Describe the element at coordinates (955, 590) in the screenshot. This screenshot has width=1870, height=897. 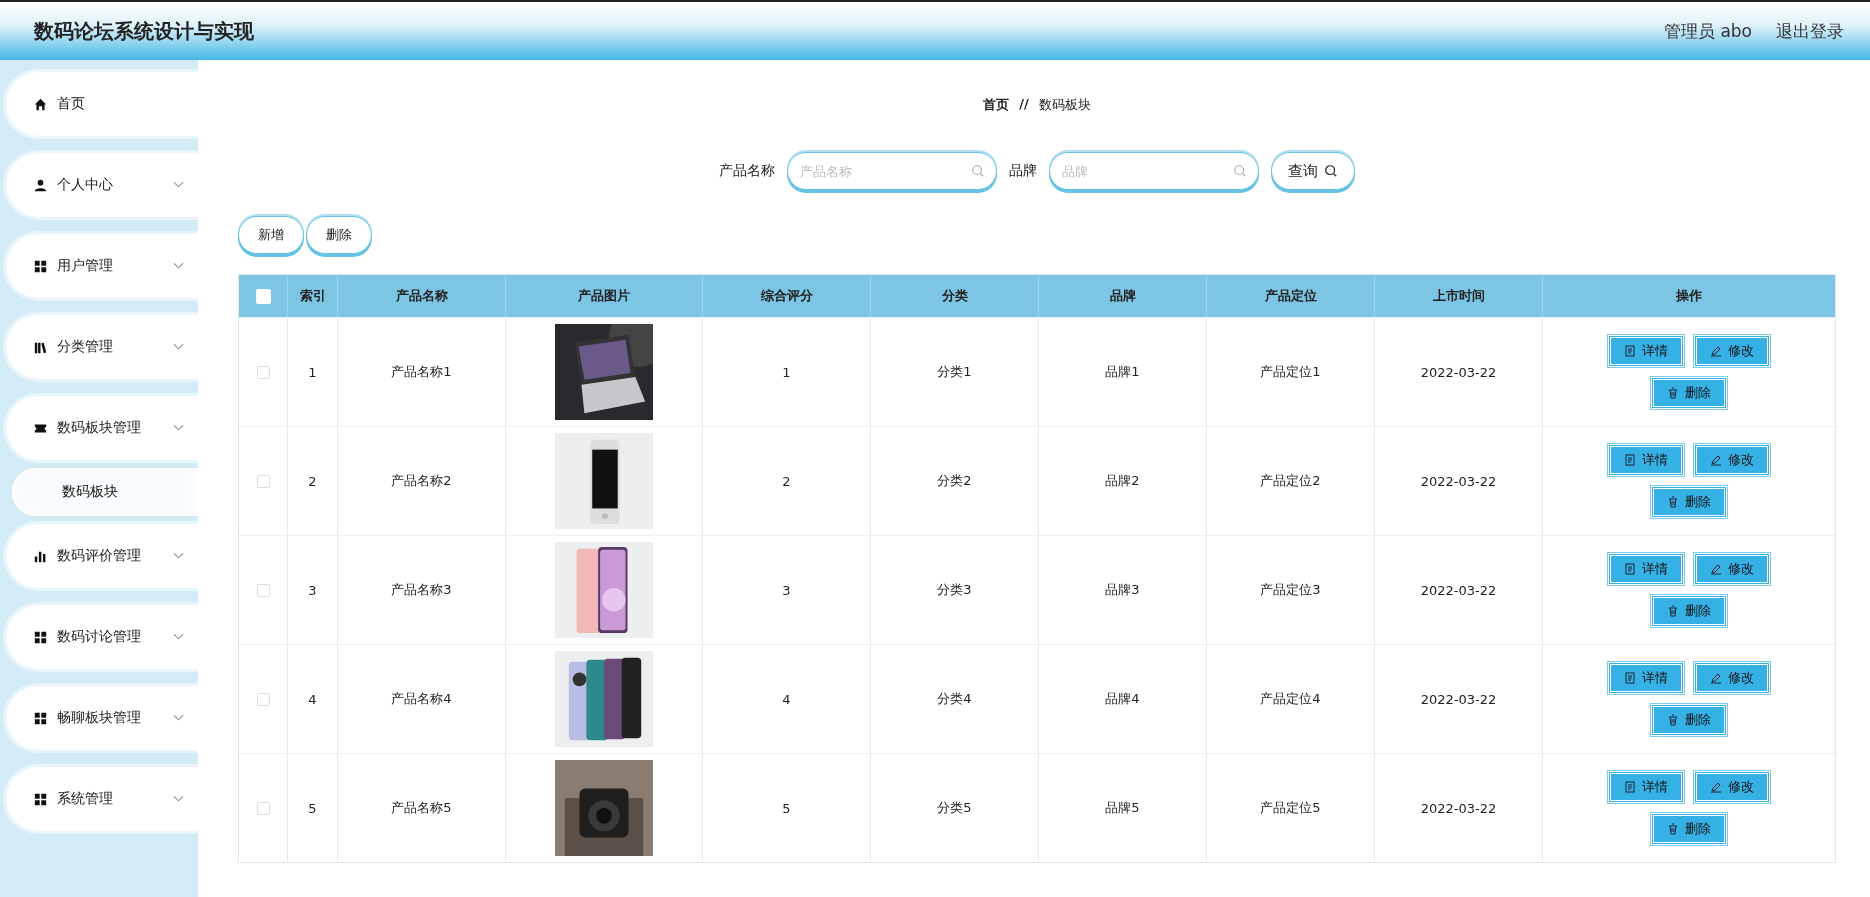
I see `table-cell: 分类3` at that location.